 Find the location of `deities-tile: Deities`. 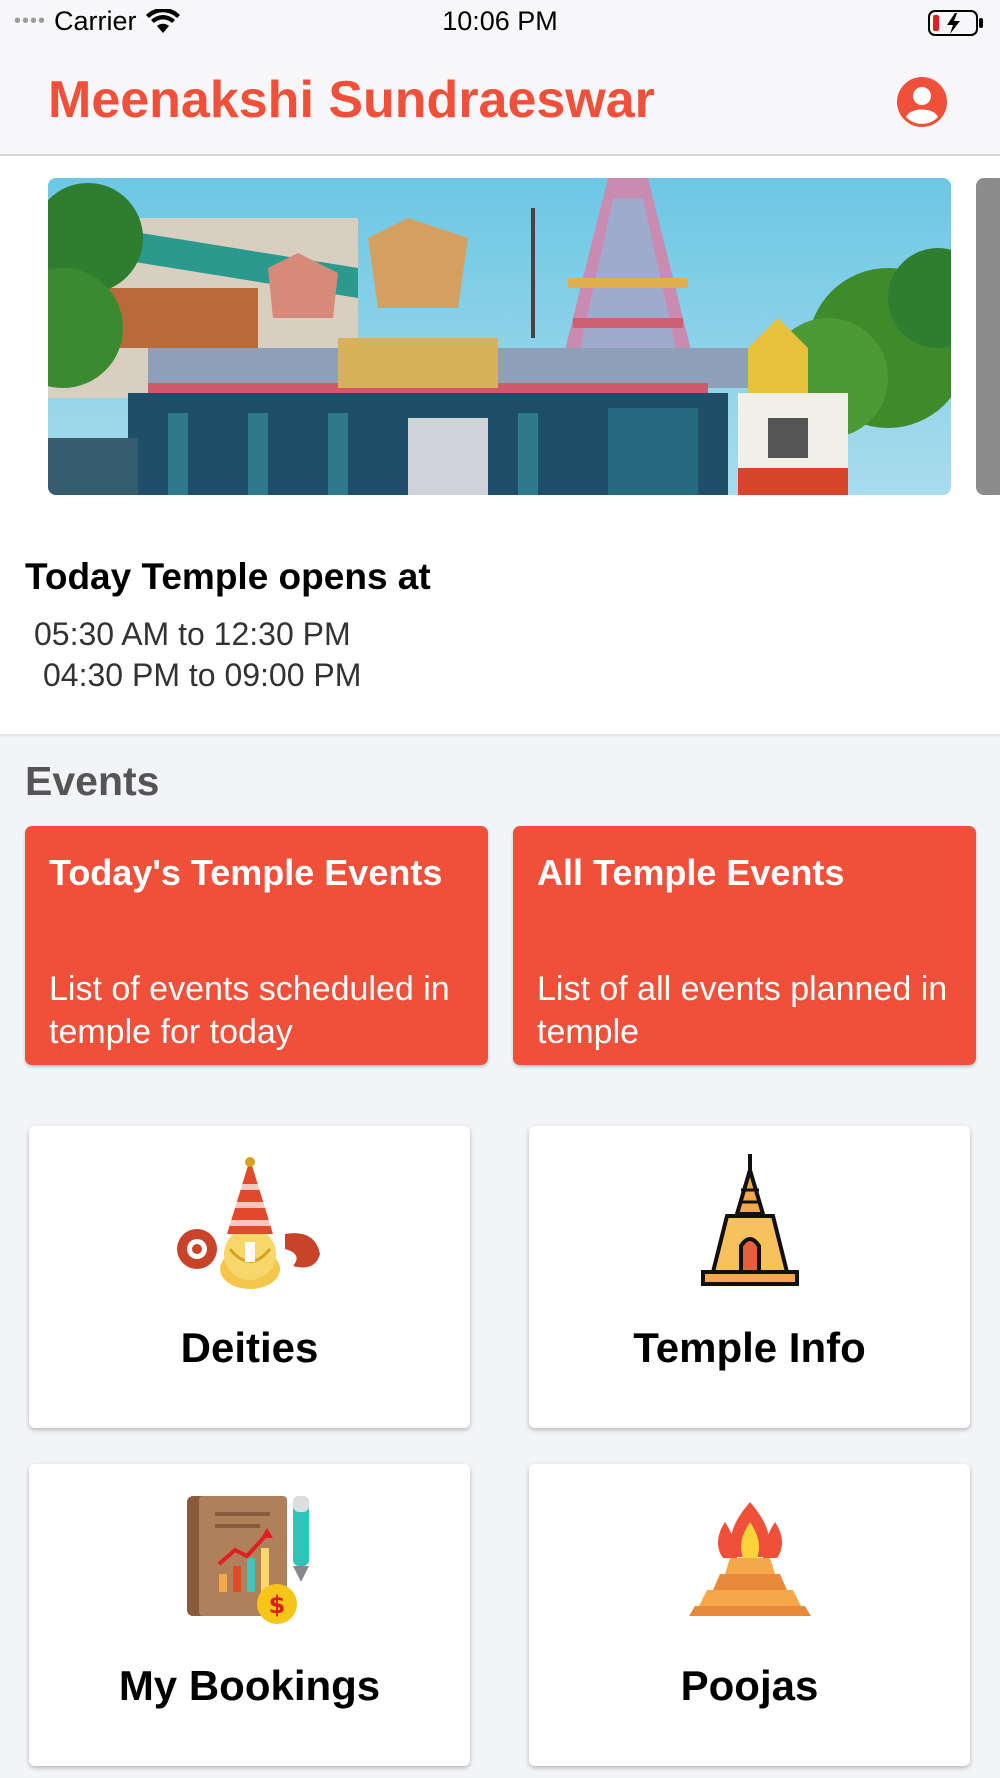

deities-tile: Deities is located at coordinates (249, 1277).